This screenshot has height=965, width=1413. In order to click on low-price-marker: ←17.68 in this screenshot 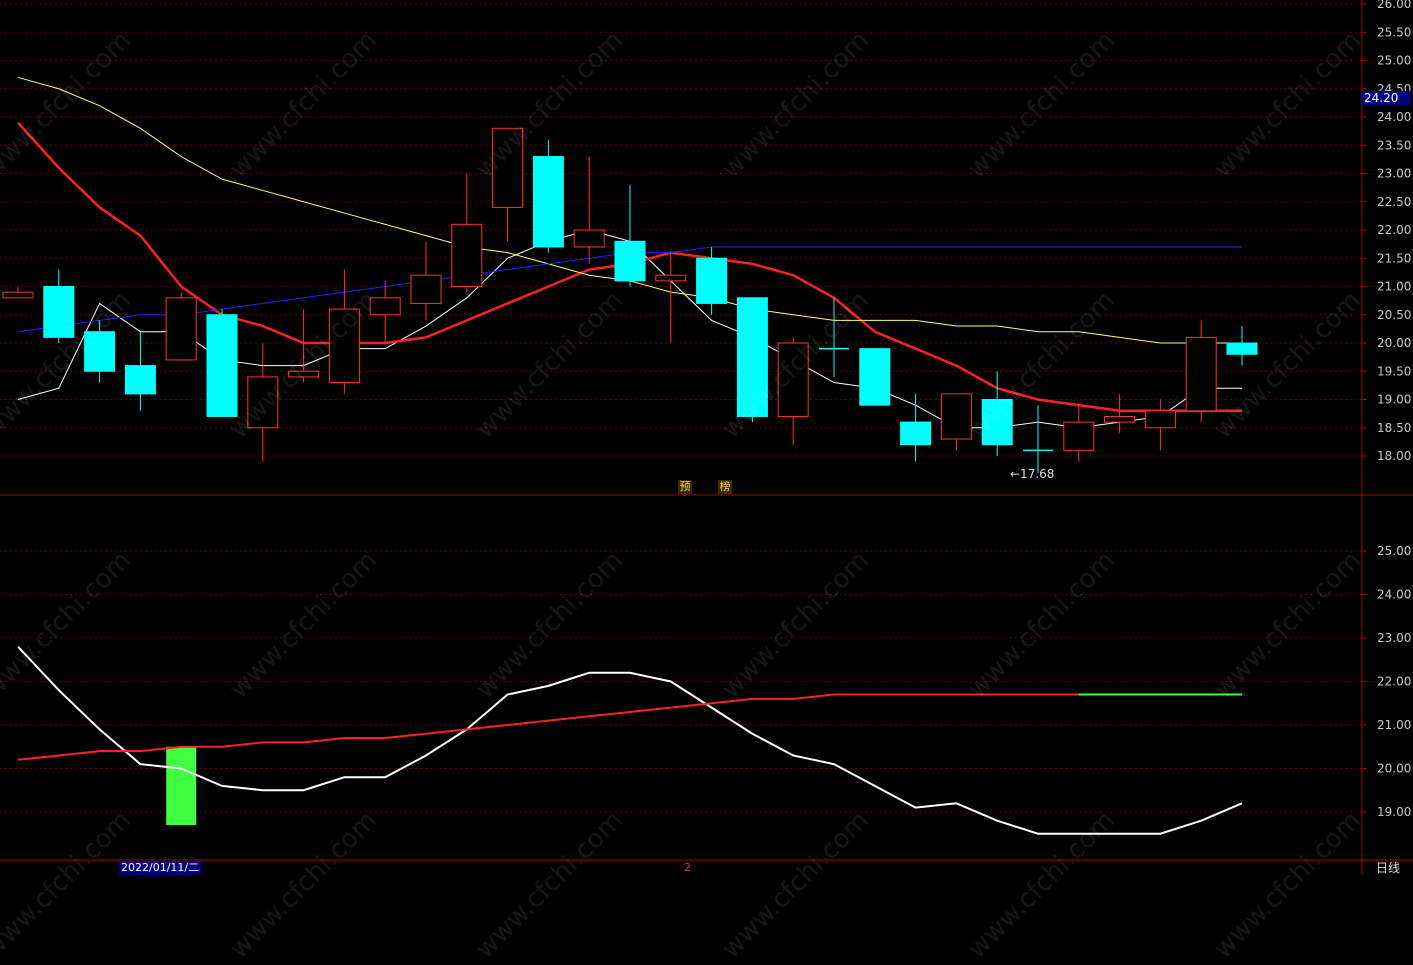, I will do `click(1032, 474)`.